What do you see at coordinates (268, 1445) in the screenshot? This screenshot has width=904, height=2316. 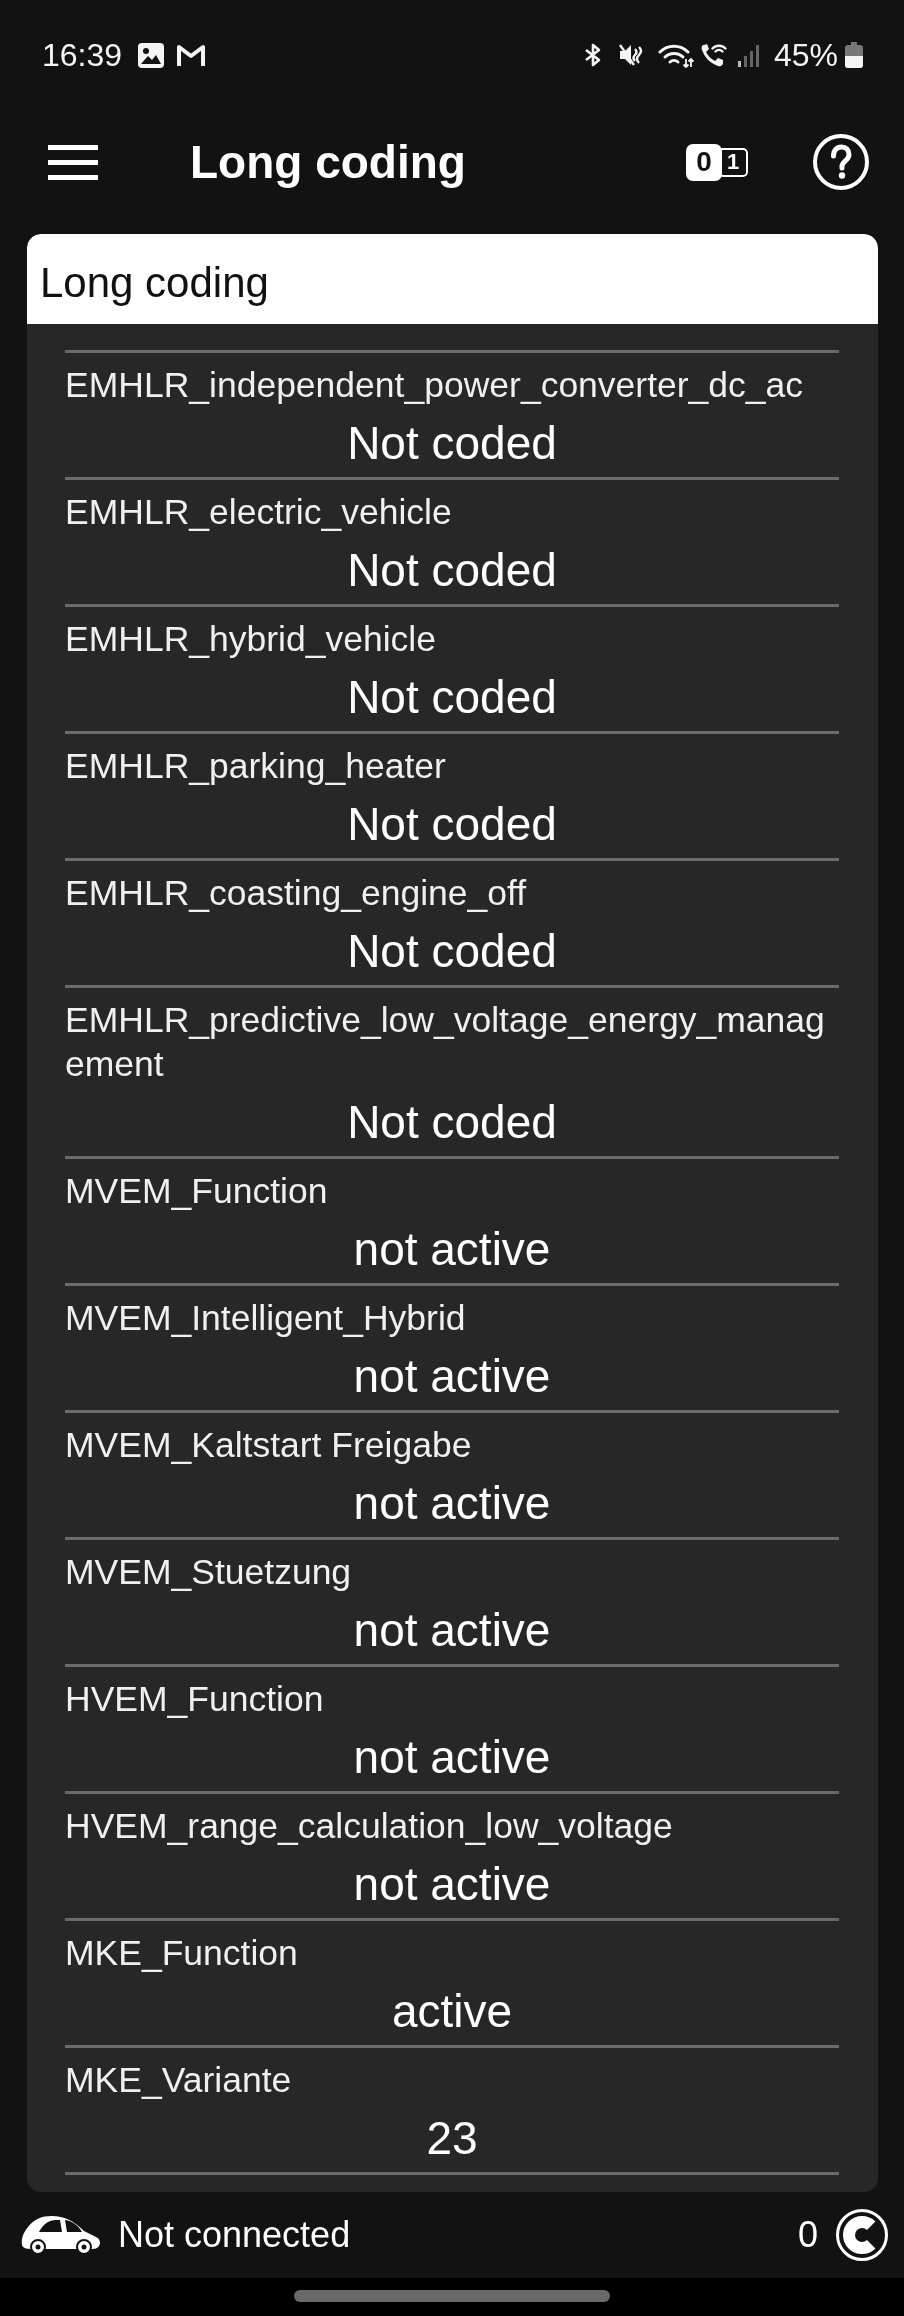 I see `setting-label: MVEM_Kaltstart Freigabe` at bounding box center [268, 1445].